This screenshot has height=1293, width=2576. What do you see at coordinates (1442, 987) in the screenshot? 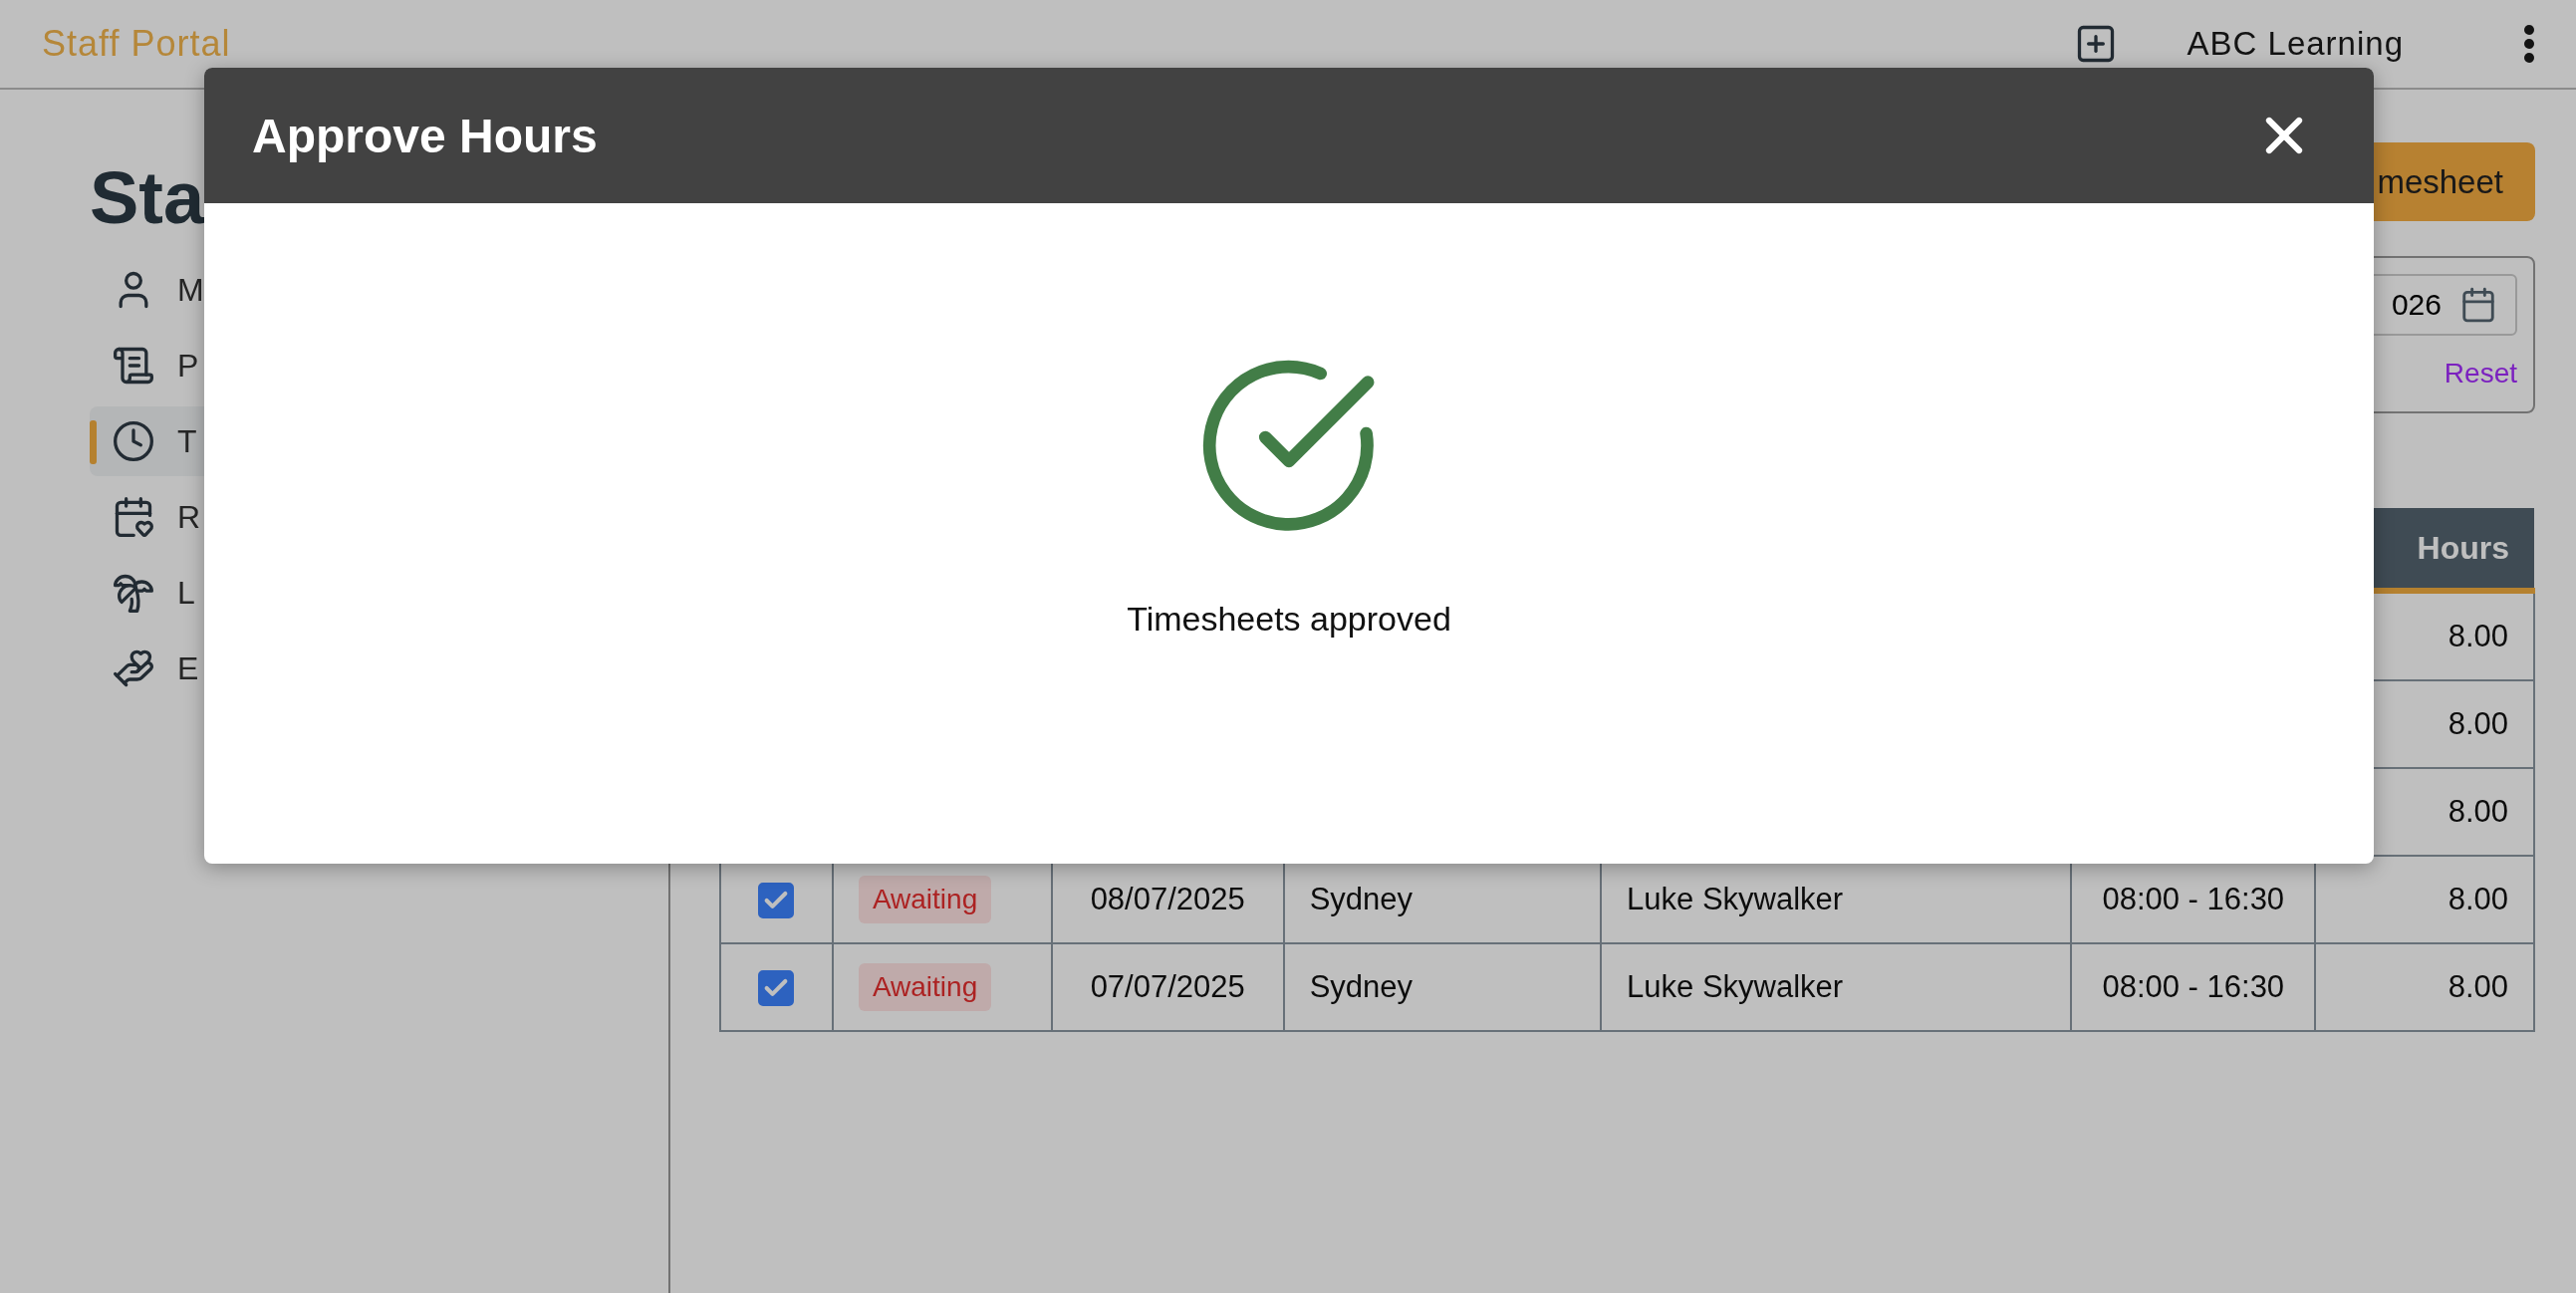
I see `table-cell: Sydney` at bounding box center [1442, 987].